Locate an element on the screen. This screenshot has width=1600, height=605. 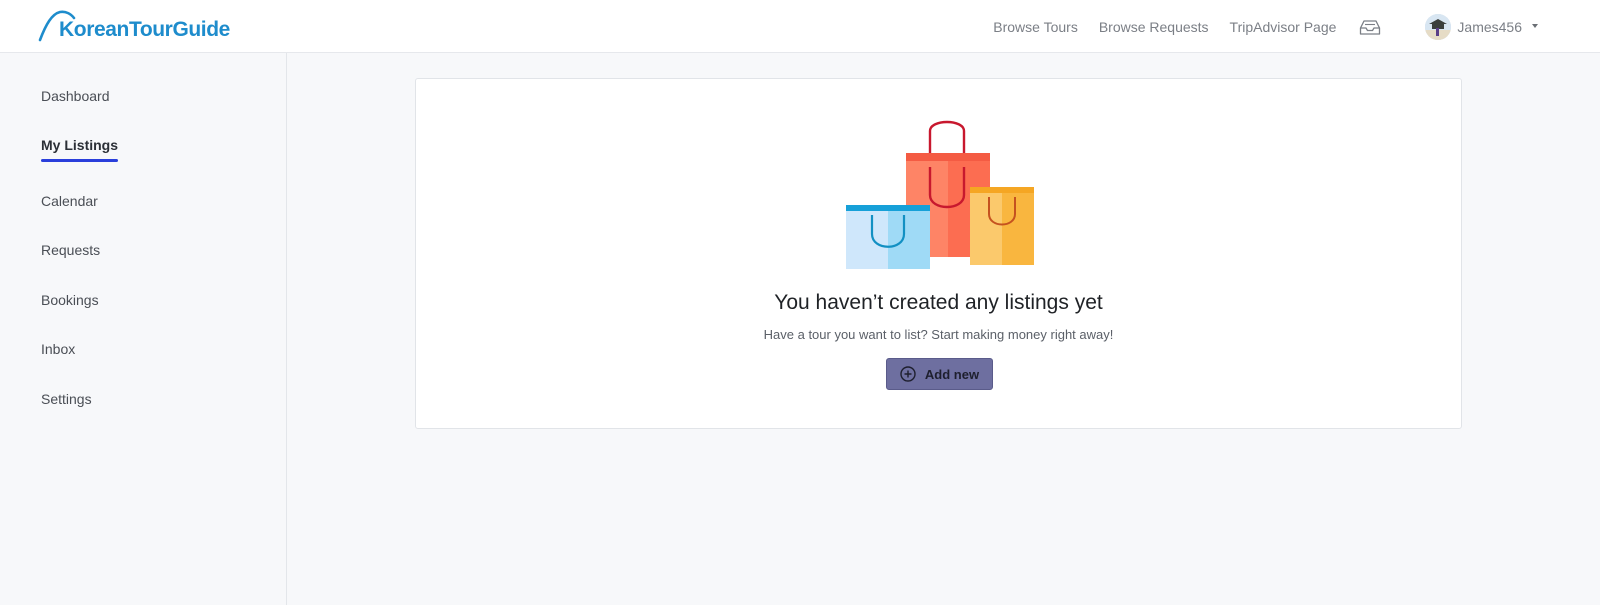
brand-logo: KoreanTourGuide is located at coordinates (148, 26).